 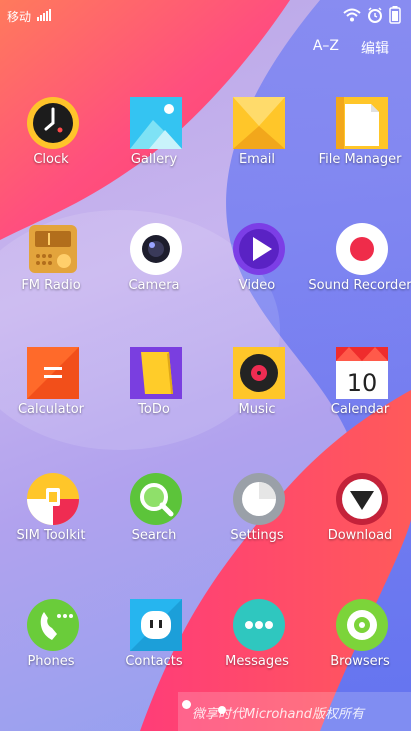 I want to click on sim-toolkit-icon, so click(x=53, y=499).